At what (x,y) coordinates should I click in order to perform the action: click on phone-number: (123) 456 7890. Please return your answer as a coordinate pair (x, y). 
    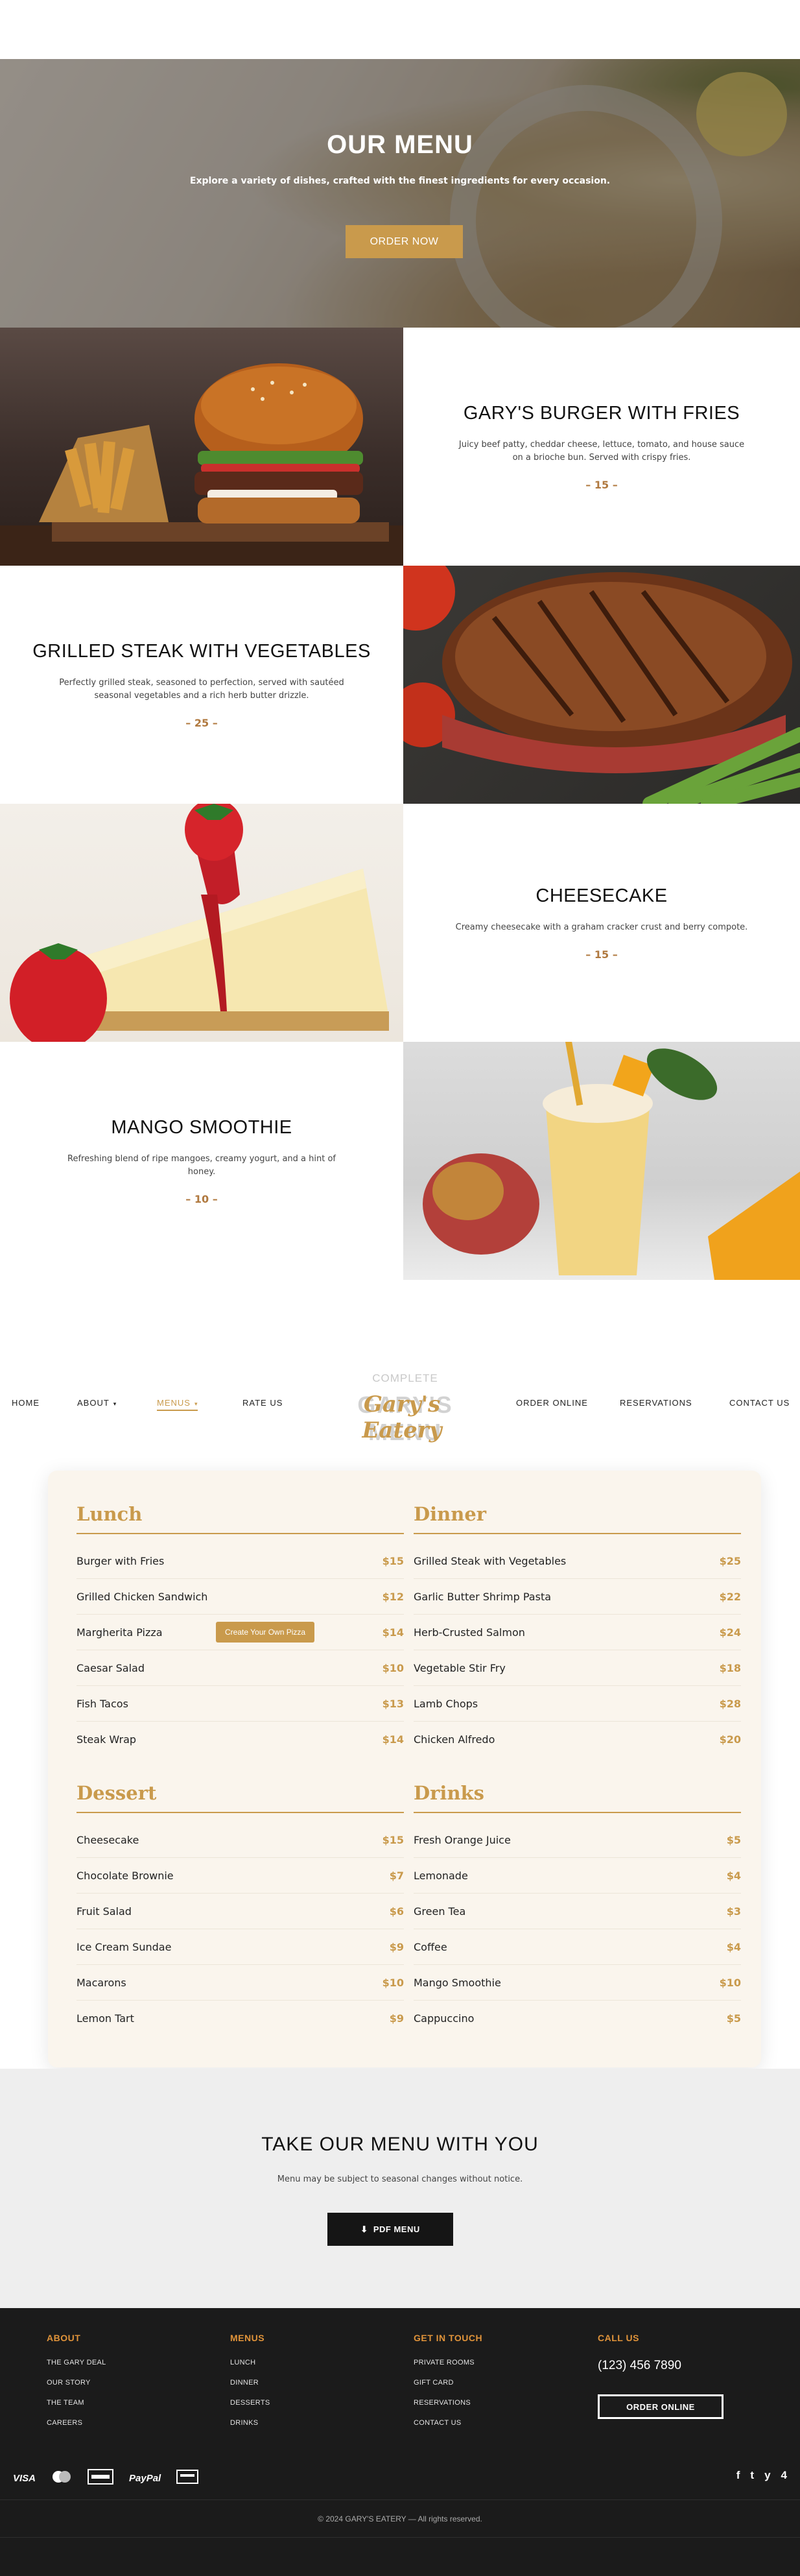
    Looking at the image, I should click on (661, 2366).